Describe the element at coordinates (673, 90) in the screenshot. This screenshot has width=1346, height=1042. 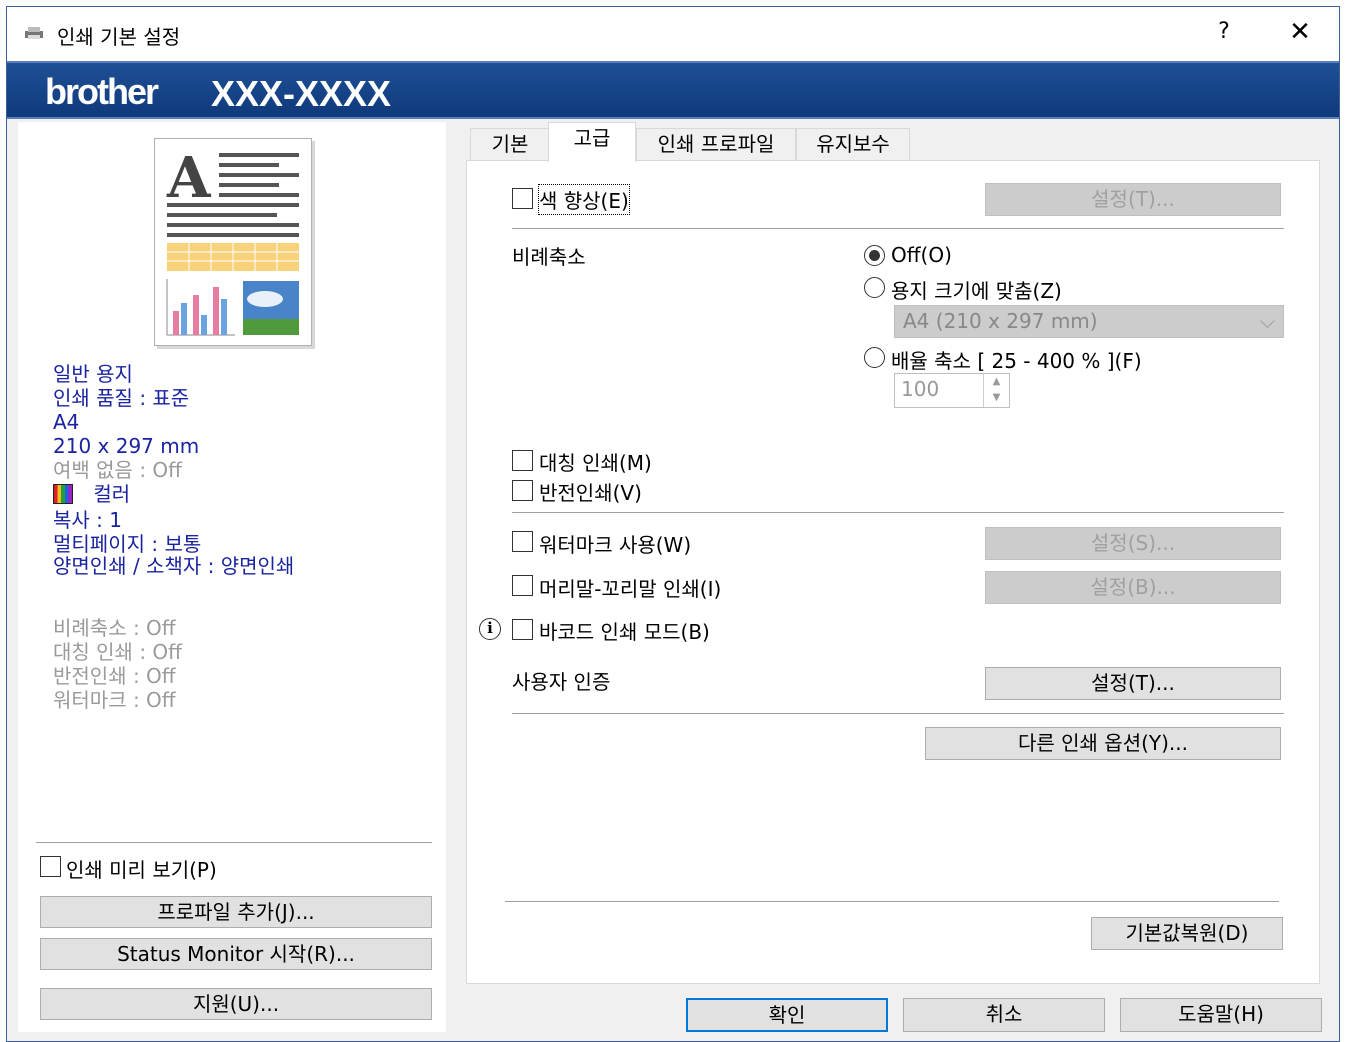
I see `brand-banner: brother XXX-XXXX` at that location.